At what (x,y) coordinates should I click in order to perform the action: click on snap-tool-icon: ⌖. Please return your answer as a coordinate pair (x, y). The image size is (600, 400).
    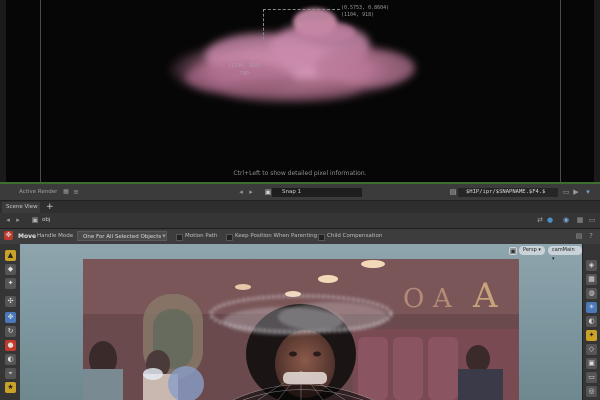
    Looking at the image, I should click on (10, 373).